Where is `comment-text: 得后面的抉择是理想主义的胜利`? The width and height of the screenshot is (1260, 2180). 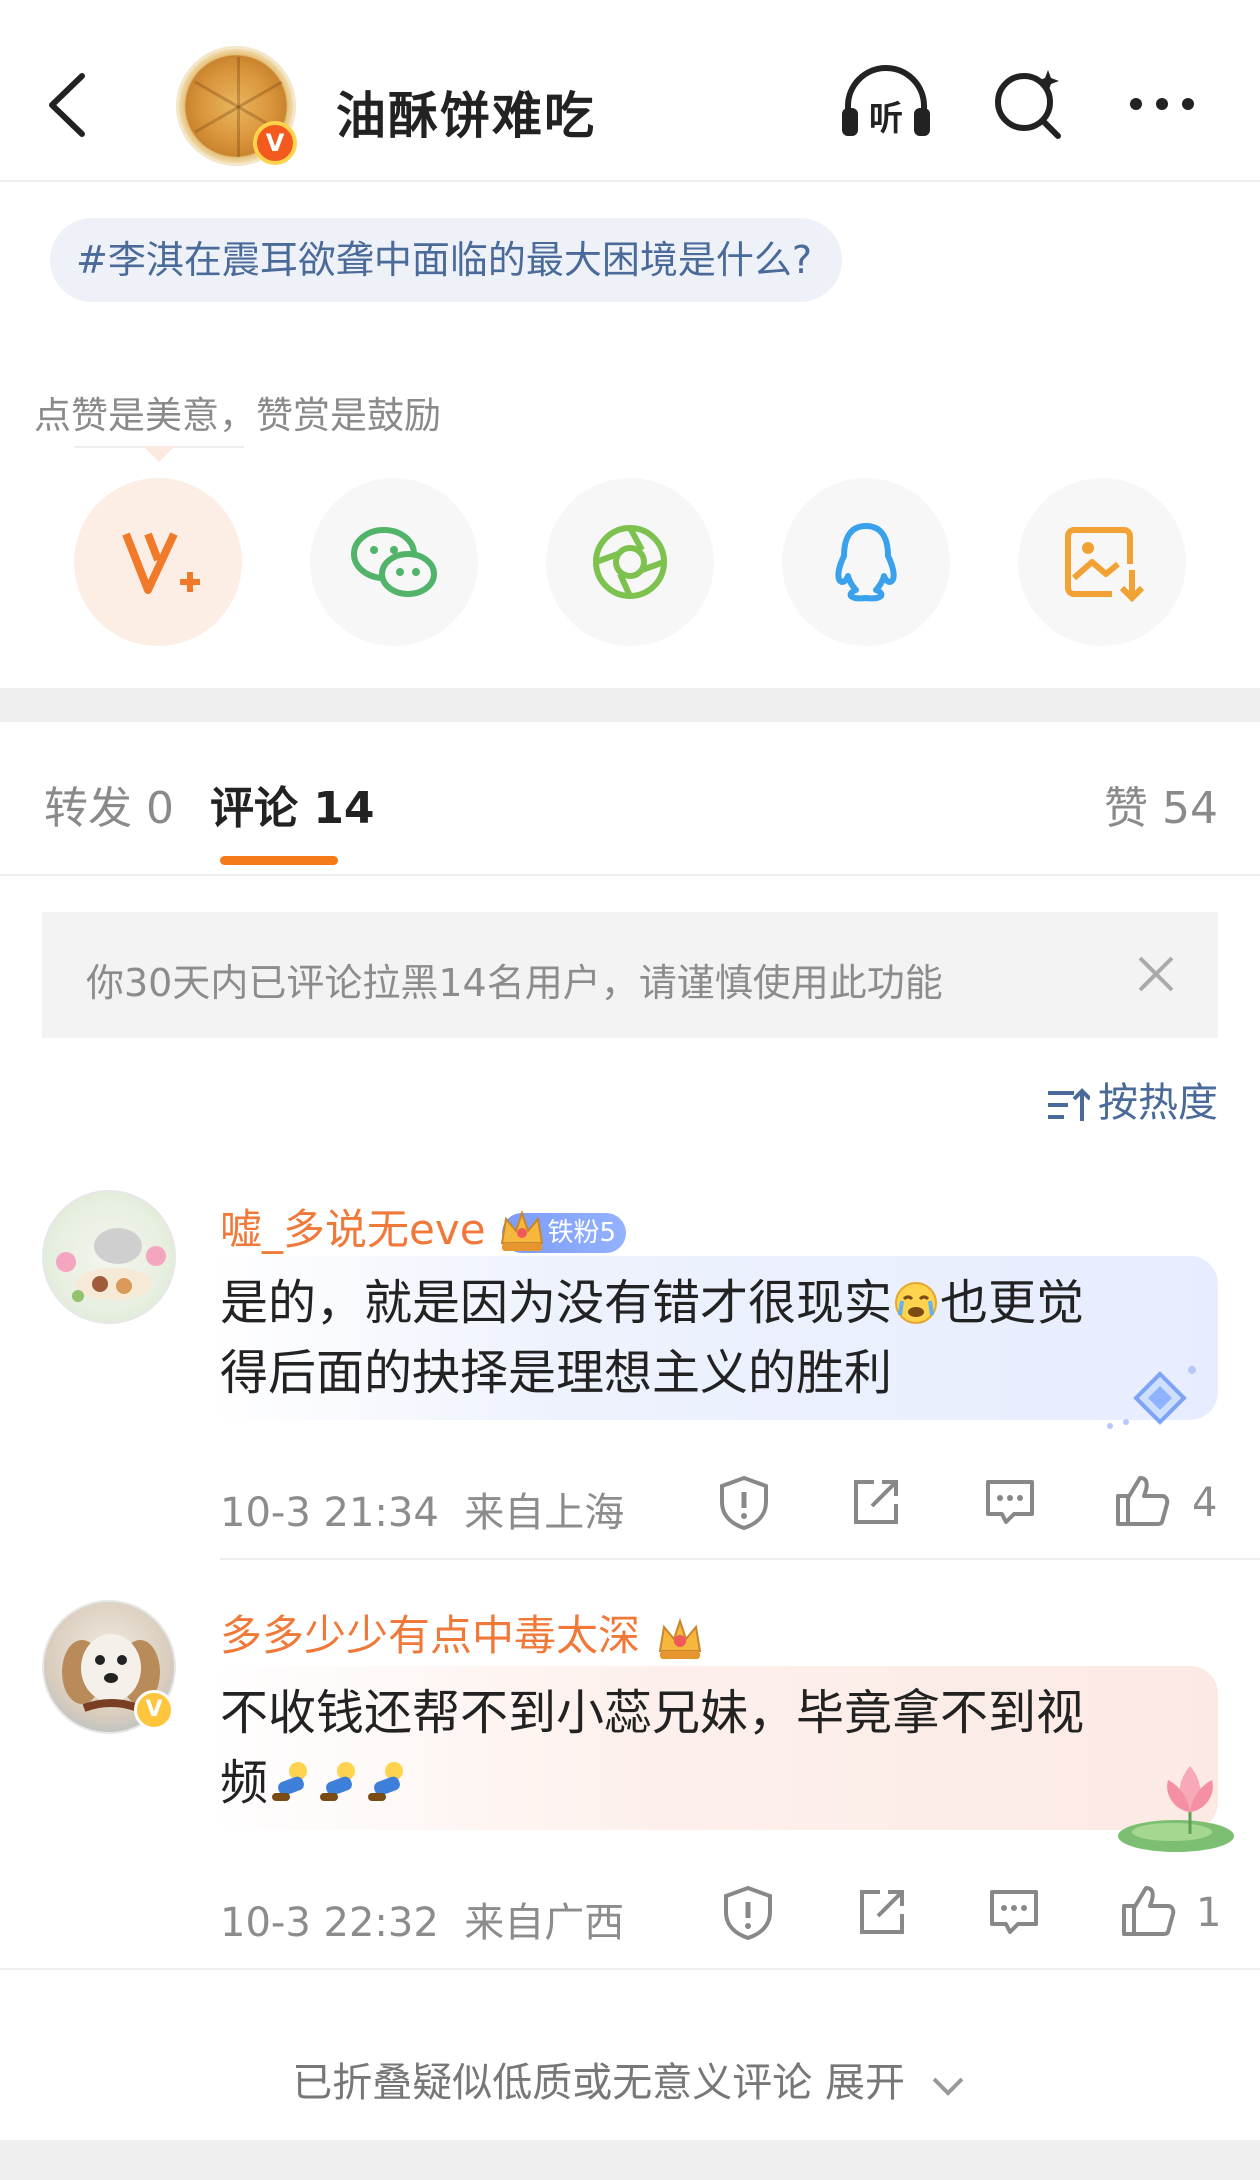 comment-text: 得后面的抉择是理想主义的胜利 is located at coordinates (556, 1373).